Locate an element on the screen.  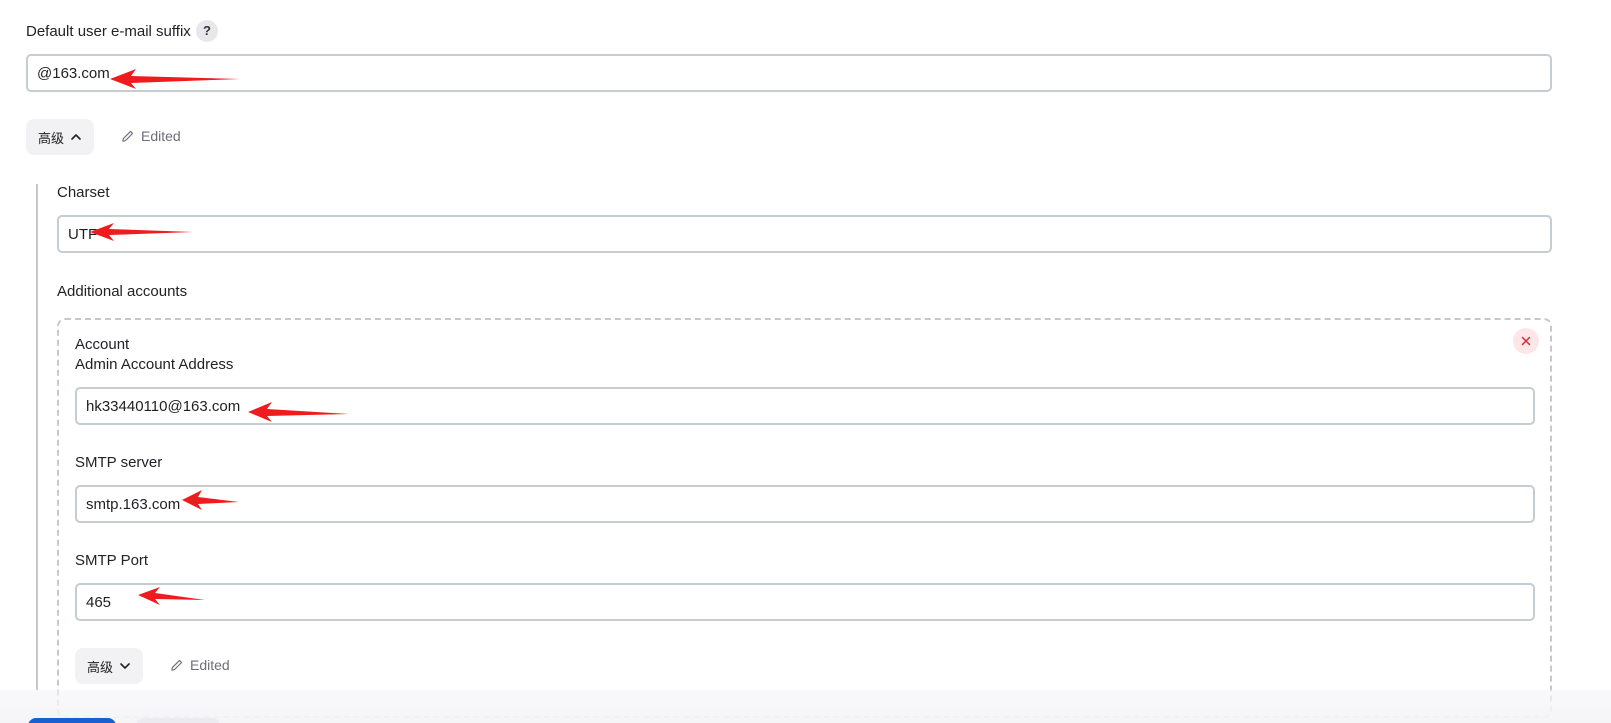
email-suffix-input is located at coordinates (789, 73).